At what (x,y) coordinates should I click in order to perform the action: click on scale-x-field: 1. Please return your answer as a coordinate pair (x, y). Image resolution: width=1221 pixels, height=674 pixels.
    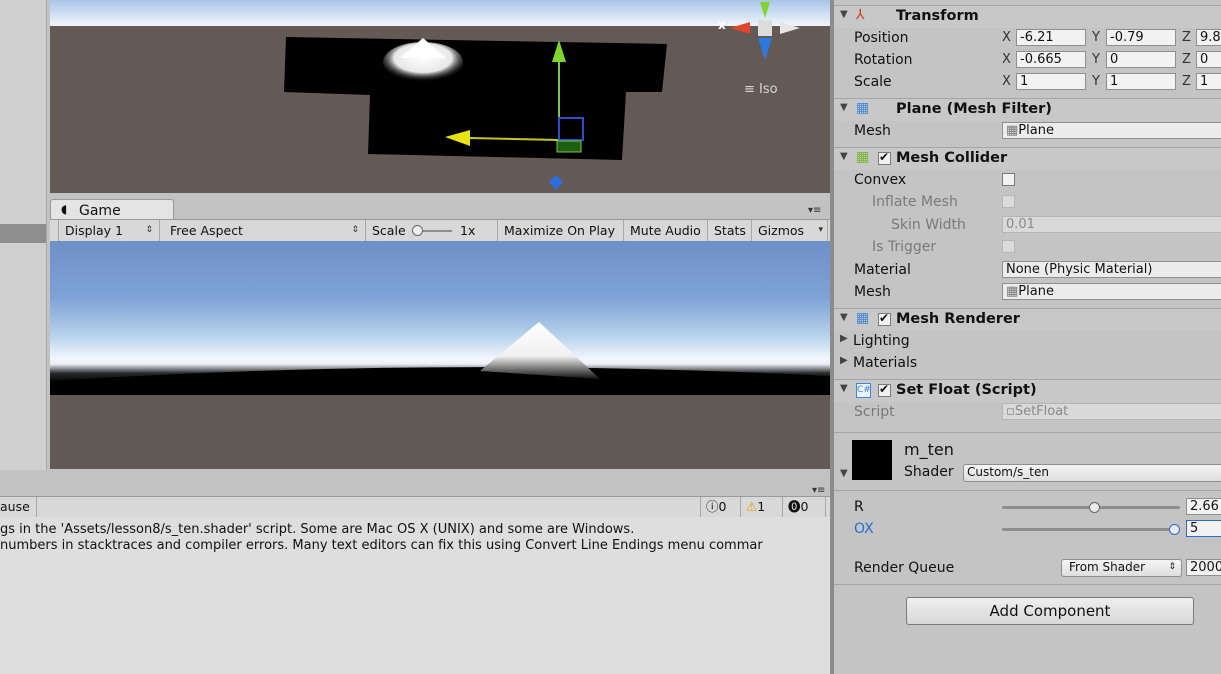
    Looking at the image, I should click on (1051, 81).